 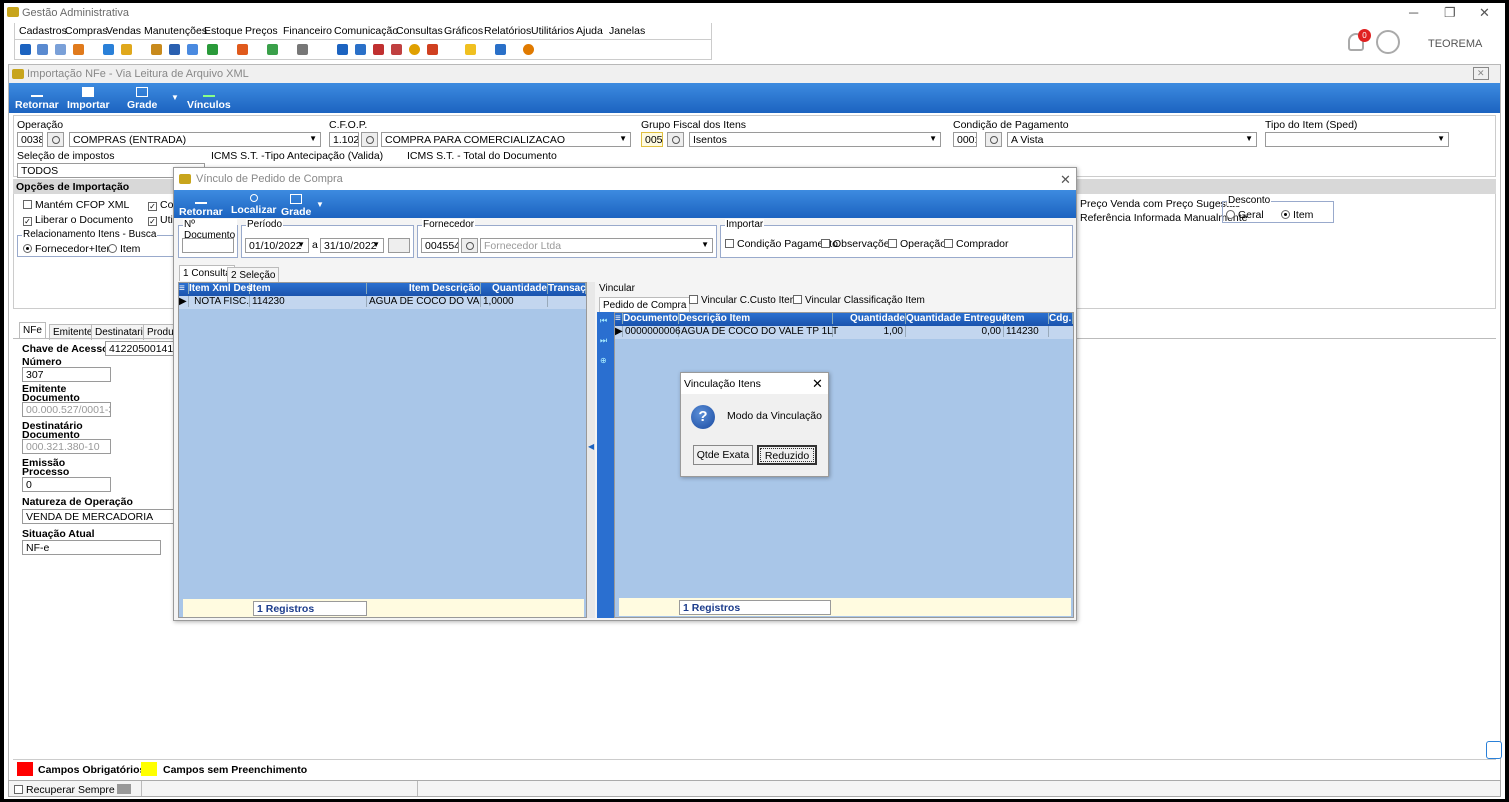 What do you see at coordinates (366, 31) in the screenshot?
I see `menu-comunicacao: Comunicação` at bounding box center [366, 31].